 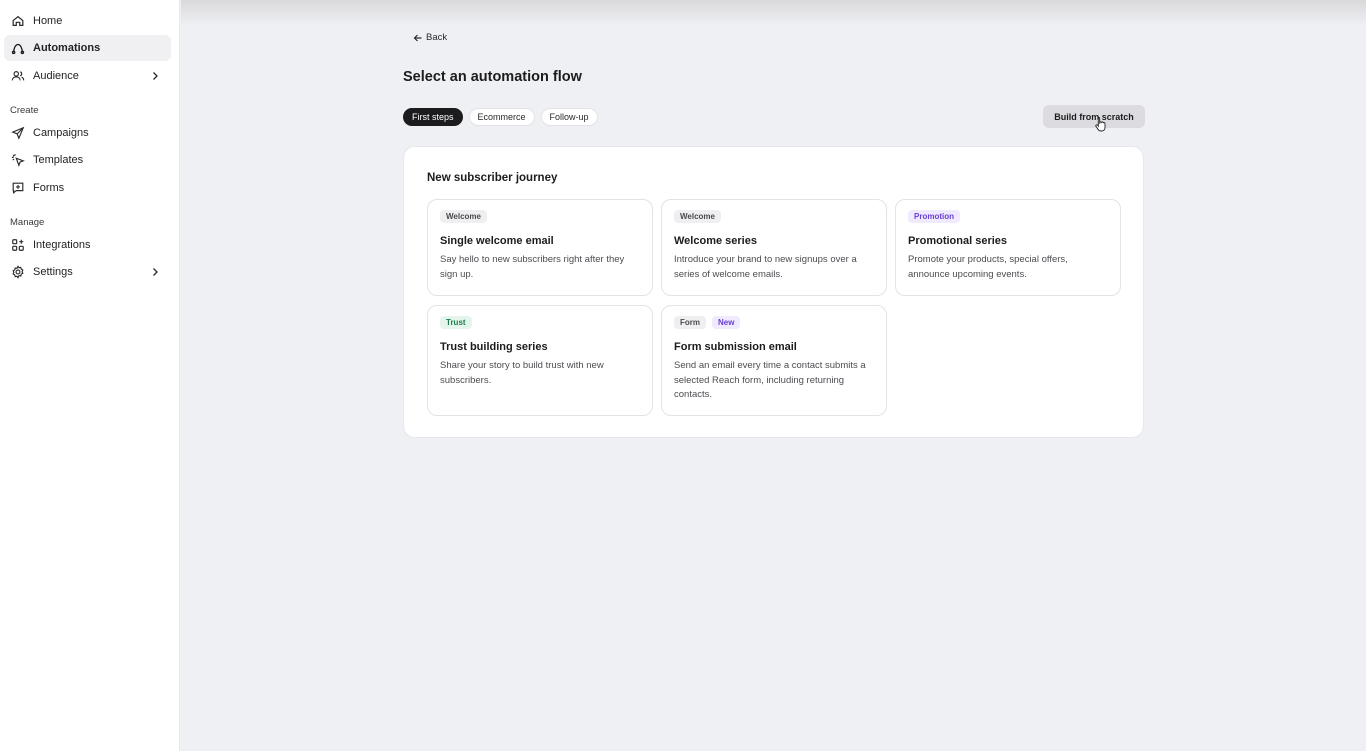 I want to click on badge-promotion: Promotion, so click(x=934, y=216).